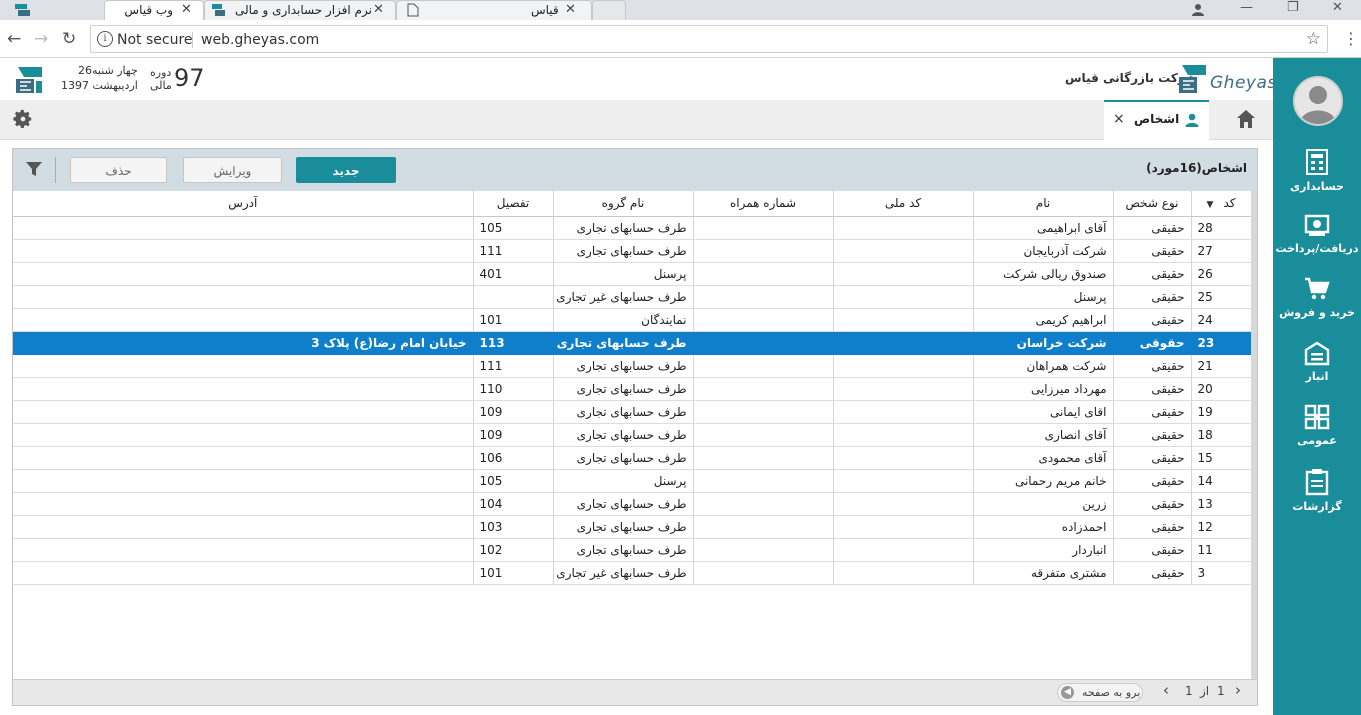 The height and width of the screenshot is (715, 1361). Describe the element at coordinates (632, 297) in the screenshot. I see `table-row: 25 حقیقی پرسنل طرف حسابهای غیر تجاری` at that location.